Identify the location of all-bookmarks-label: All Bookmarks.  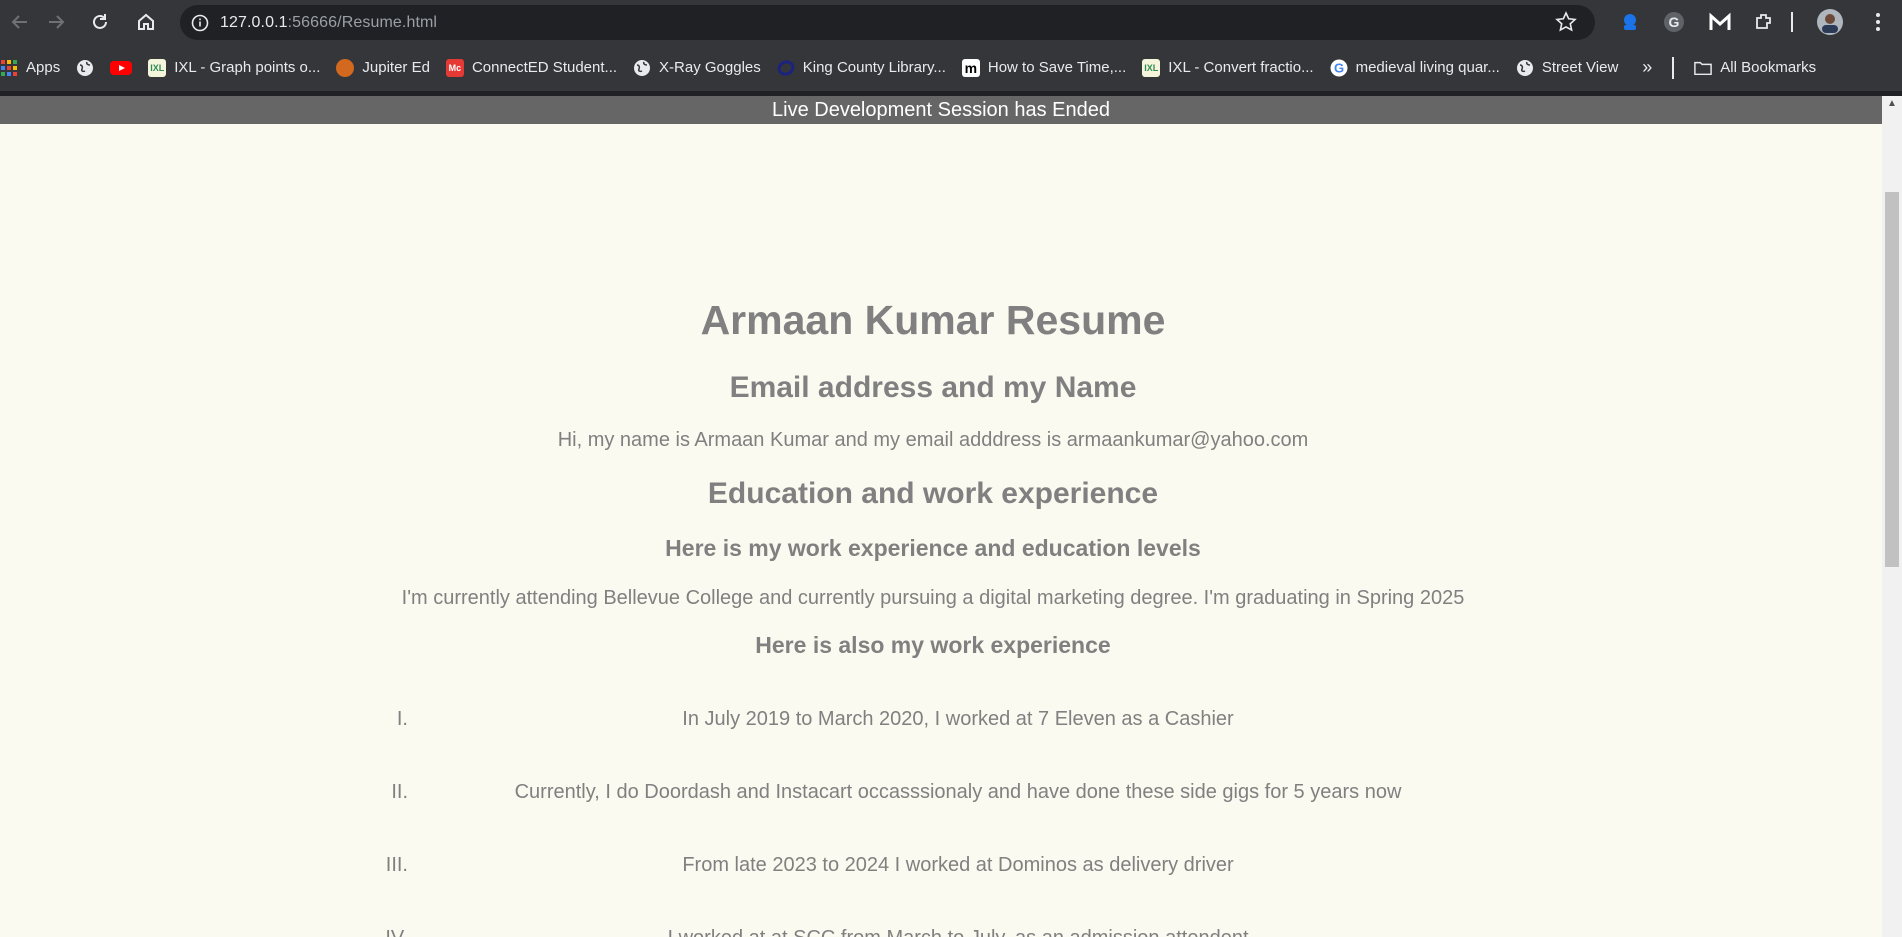
(1768, 67).